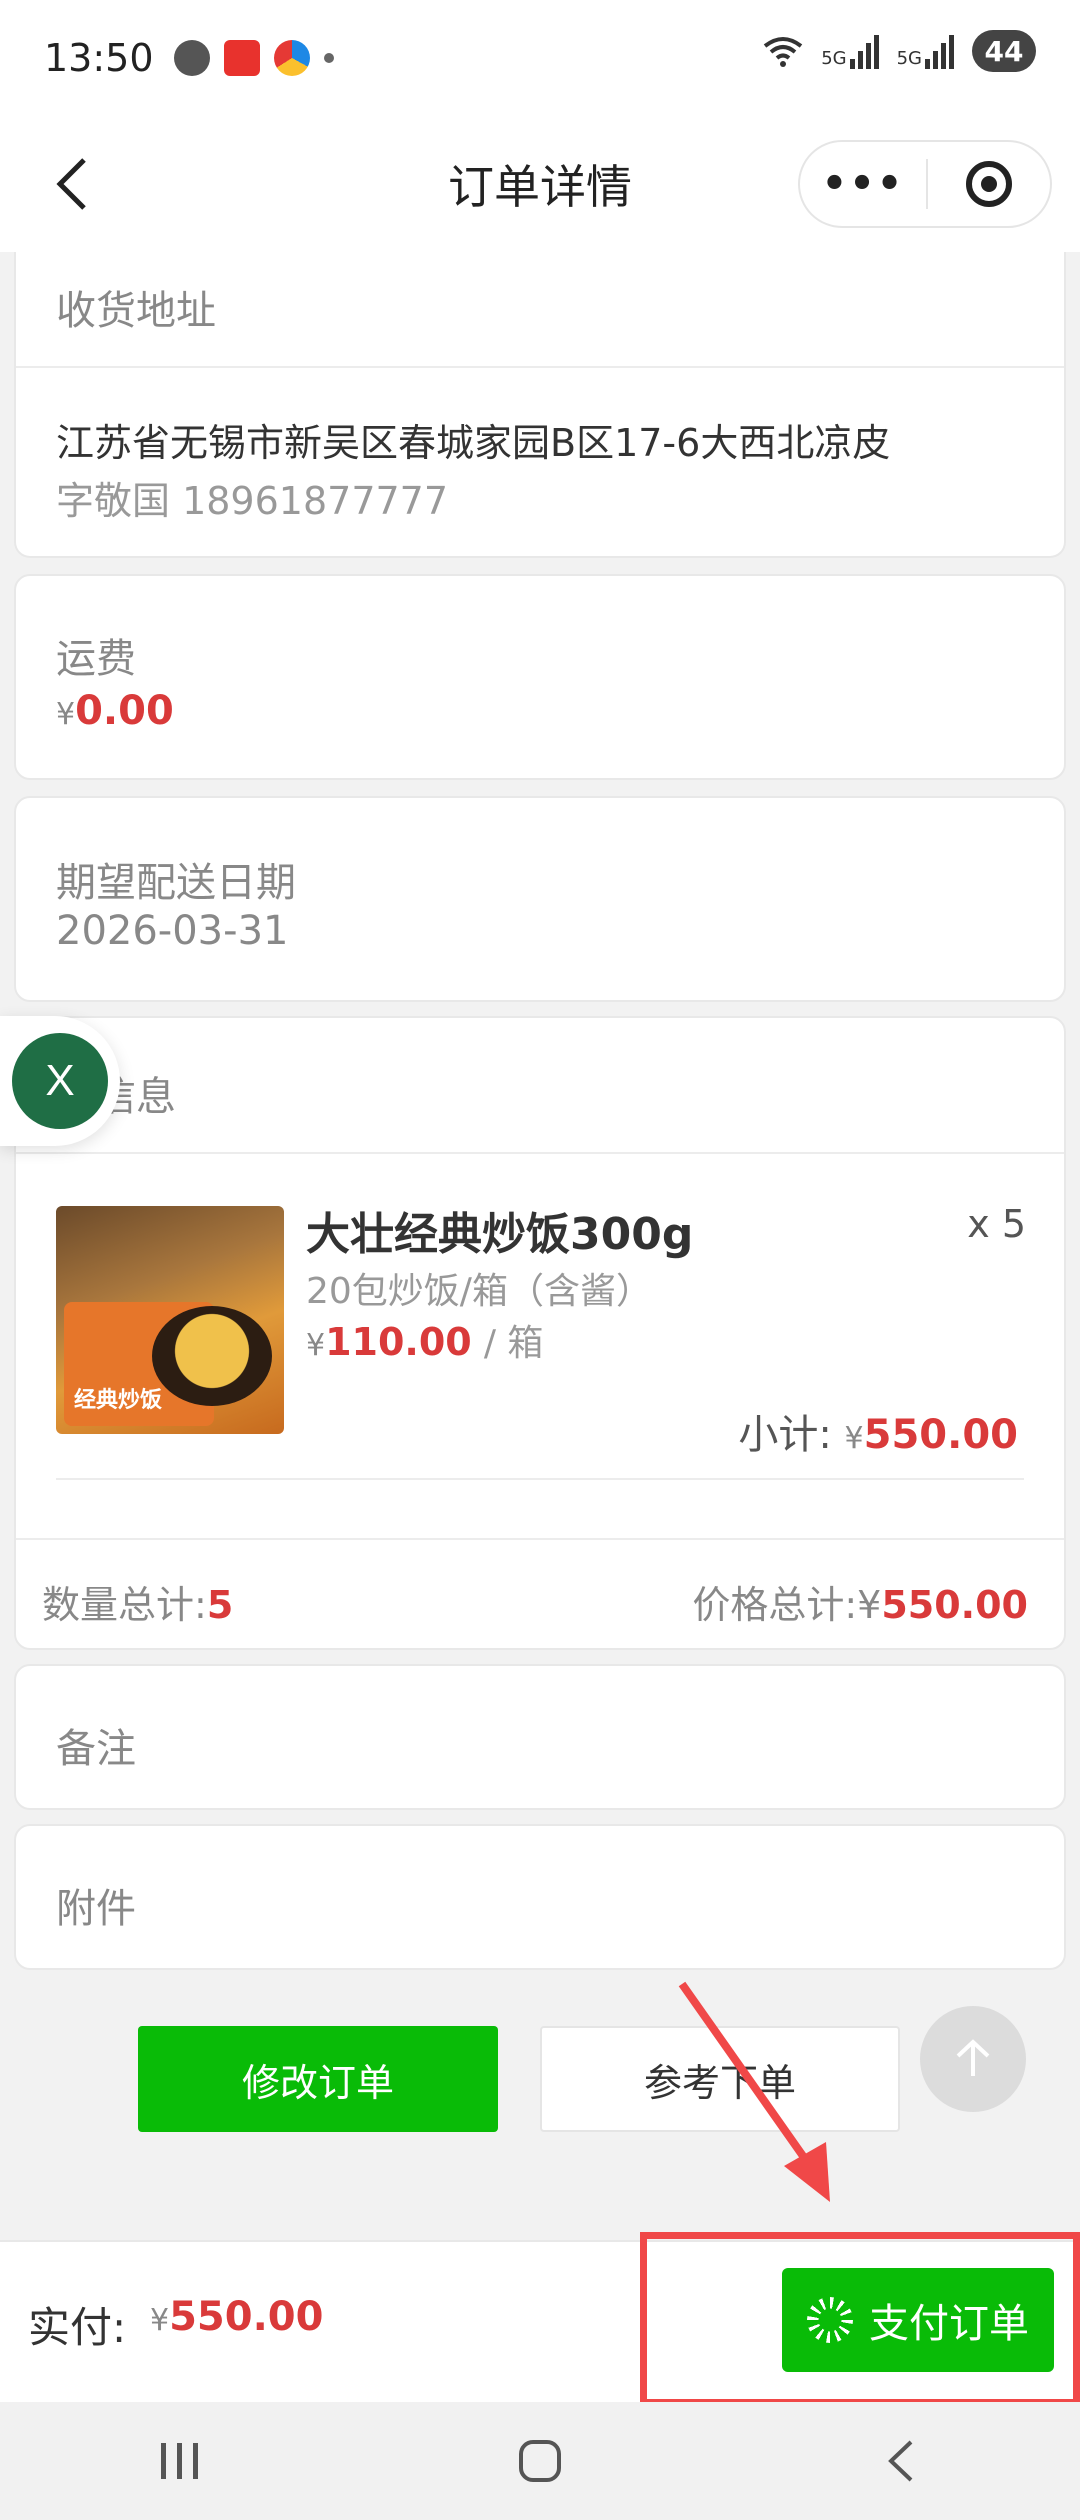 This screenshot has height=2520, width=1080. What do you see at coordinates (241, 58) in the screenshot?
I see `red-app-icon` at bounding box center [241, 58].